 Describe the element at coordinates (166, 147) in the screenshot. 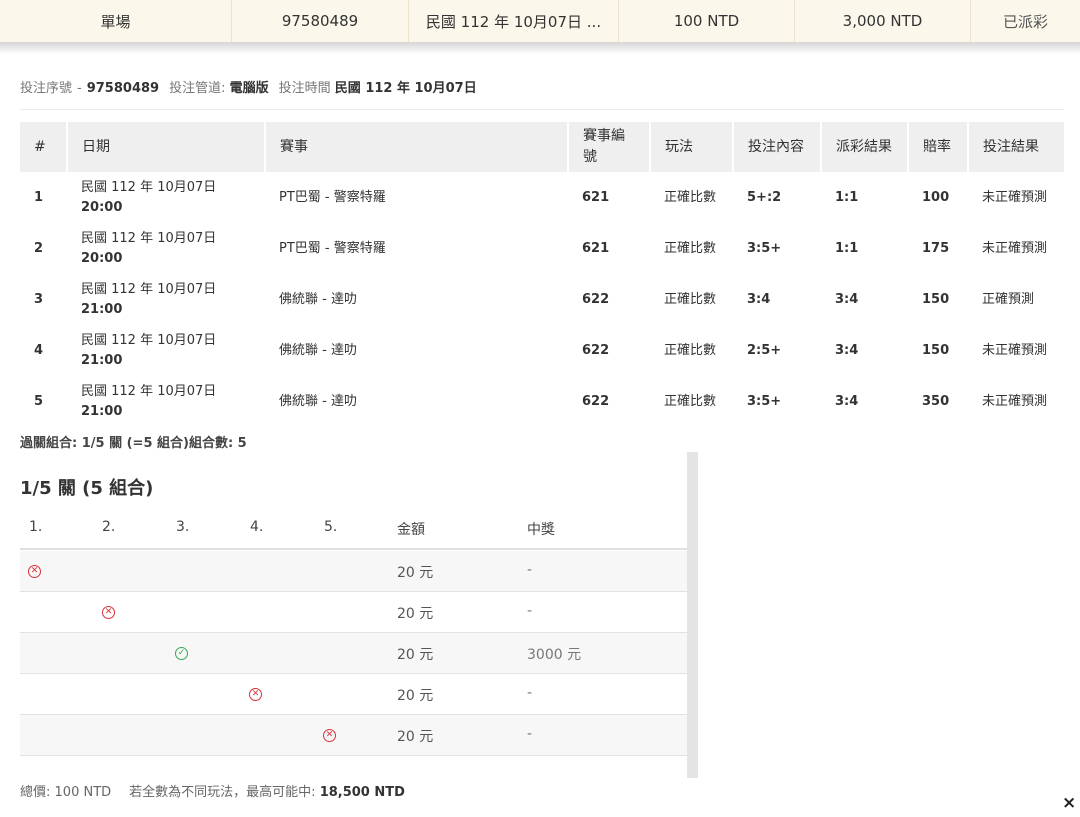

I see `header-date: 日期` at that location.